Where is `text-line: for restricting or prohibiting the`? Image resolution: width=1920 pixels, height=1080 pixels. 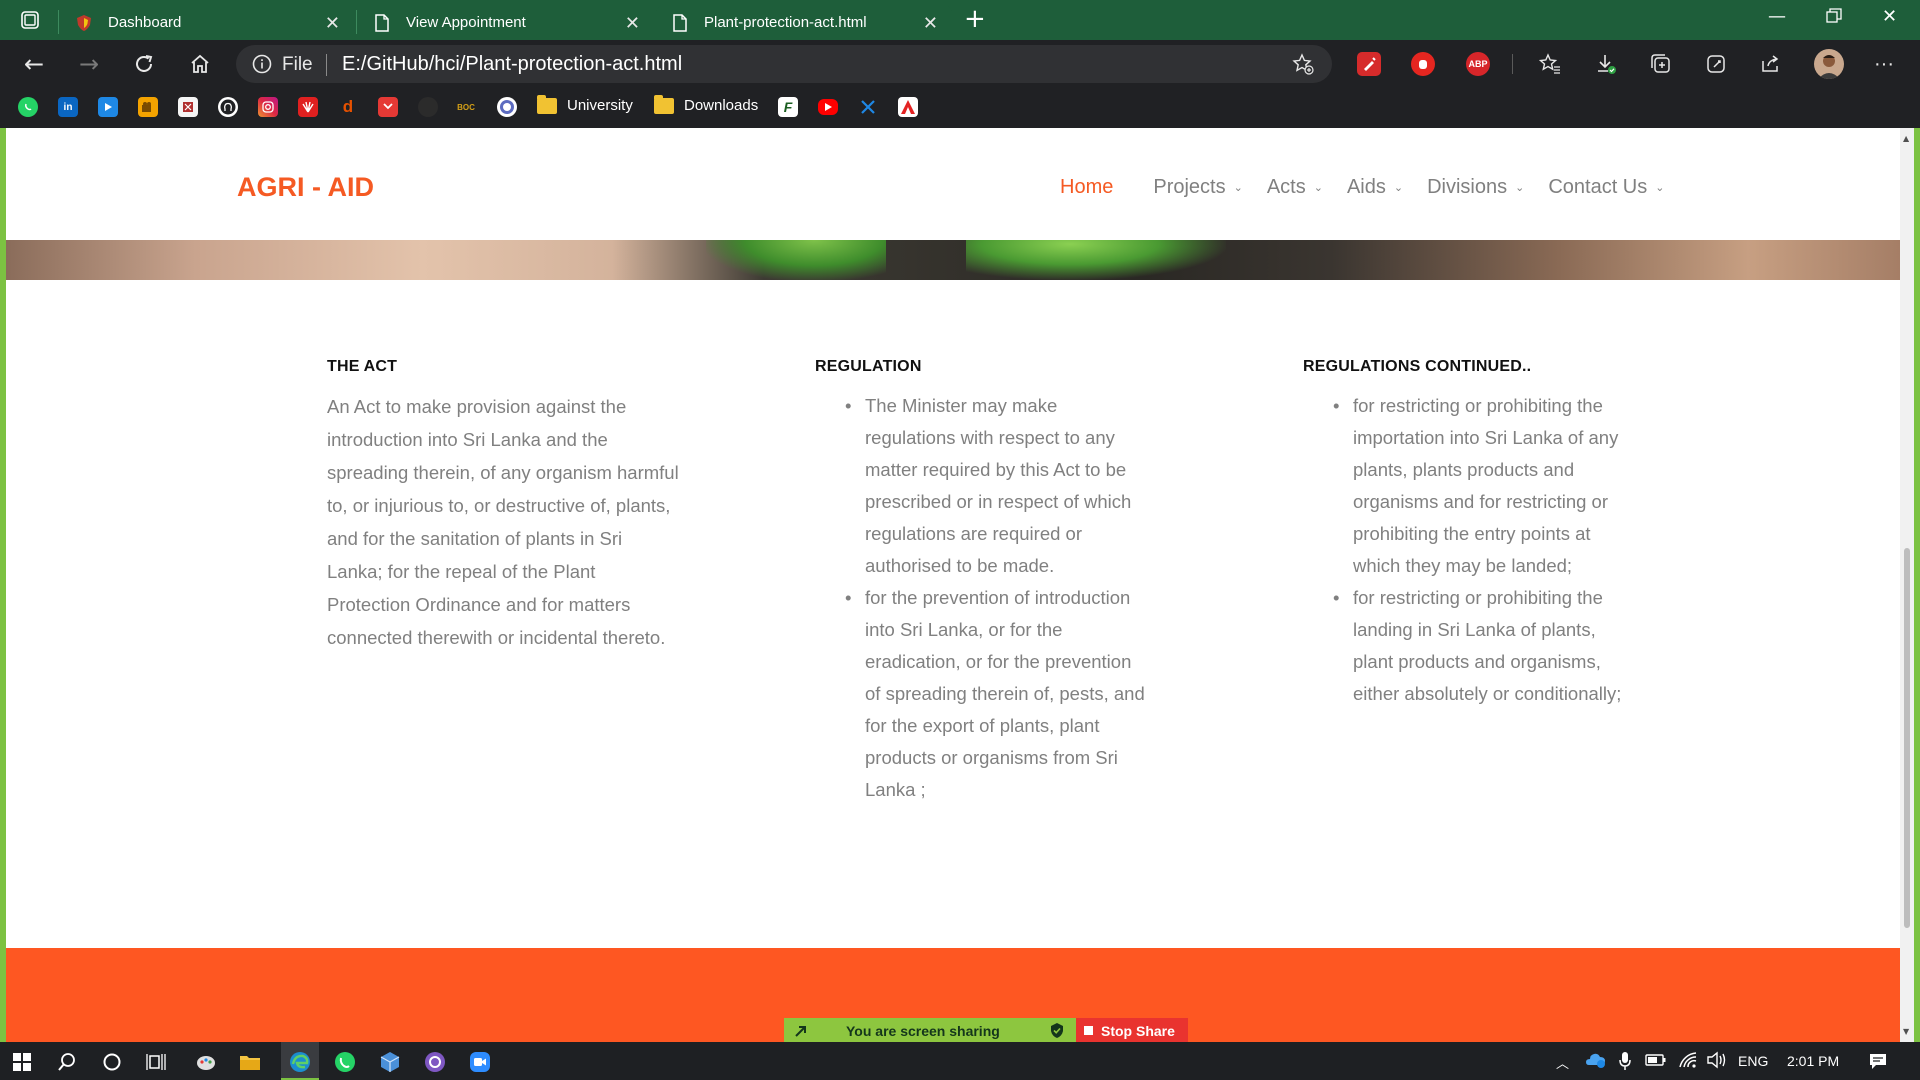
text-line: for restricting or prohibiting the is located at coordinates (1478, 405).